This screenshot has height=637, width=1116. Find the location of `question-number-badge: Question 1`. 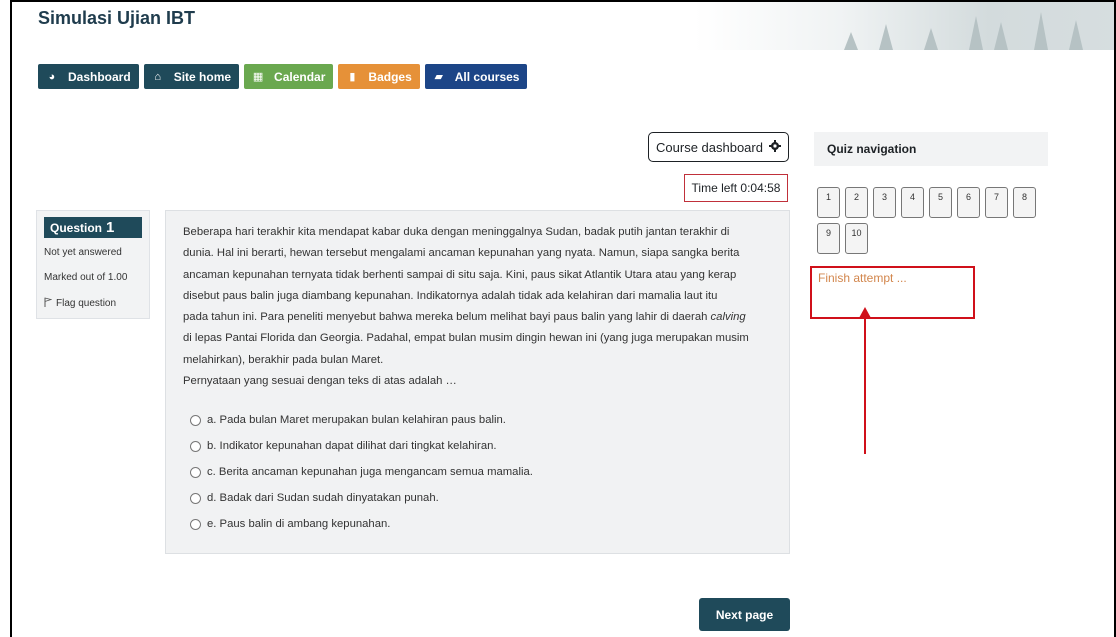

question-number-badge: Question 1 is located at coordinates (93, 227).